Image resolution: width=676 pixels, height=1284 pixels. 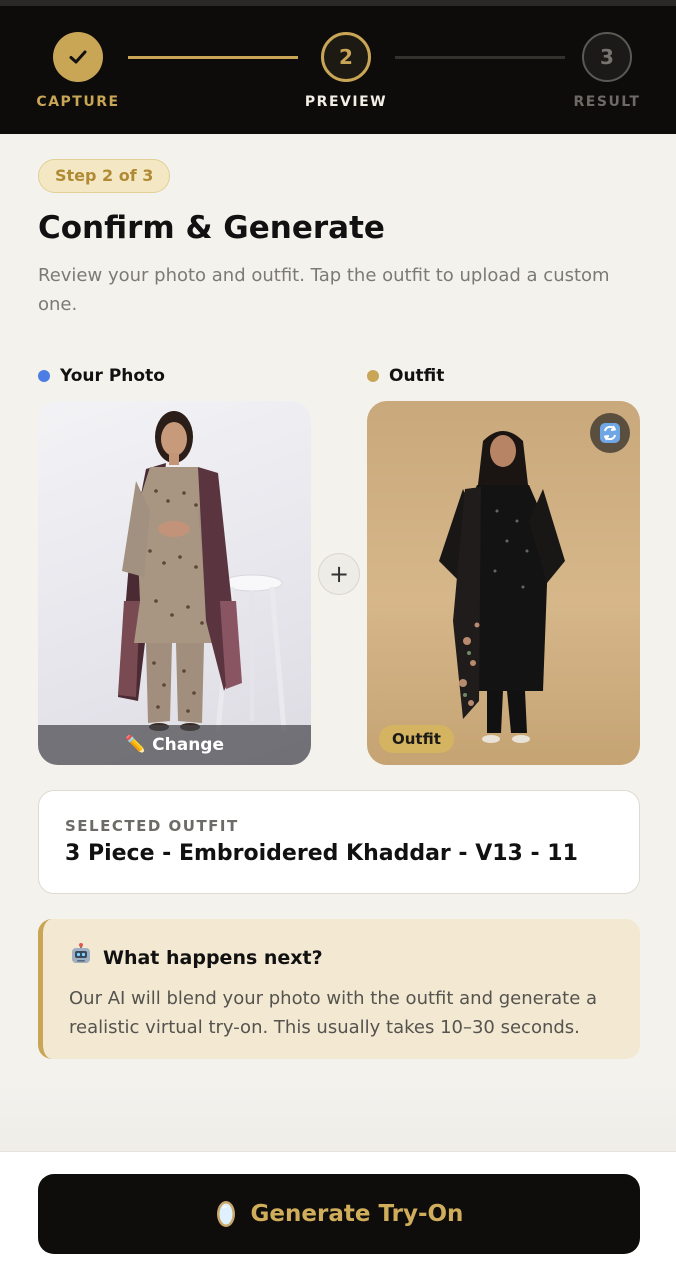 What do you see at coordinates (607, 57) in the screenshot?
I see `step-result-number: 3` at bounding box center [607, 57].